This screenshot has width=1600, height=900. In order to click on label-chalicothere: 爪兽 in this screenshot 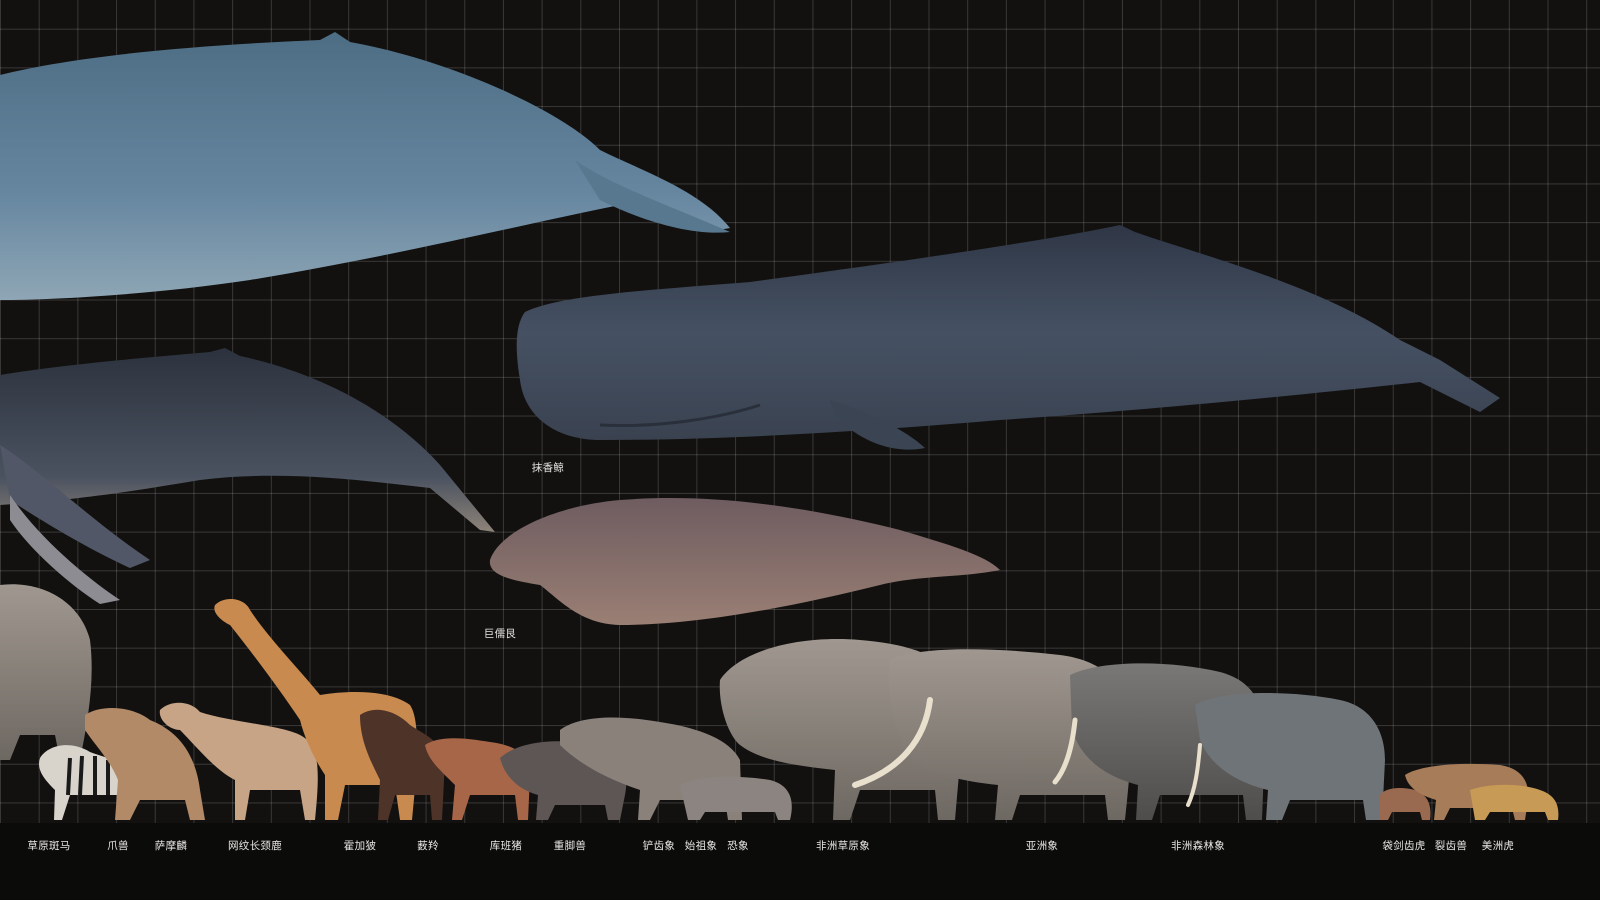, I will do `click(118, 846)`.